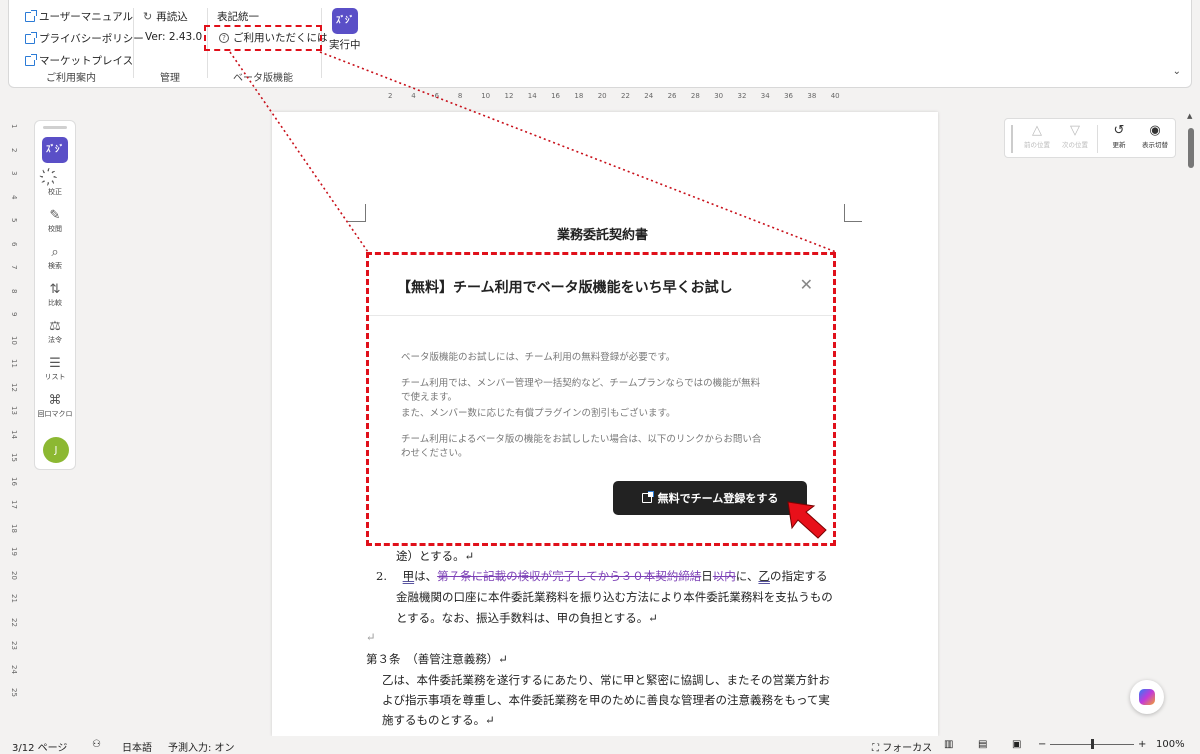 This screenshot has width=1200, height=754. Describe the element at coordinates (614, 597) in the screenshot. I see `doc-line: 金融機関の口座に本件委託業務料を振り込む方法により本件委託業務料を支払うもの` at that location.